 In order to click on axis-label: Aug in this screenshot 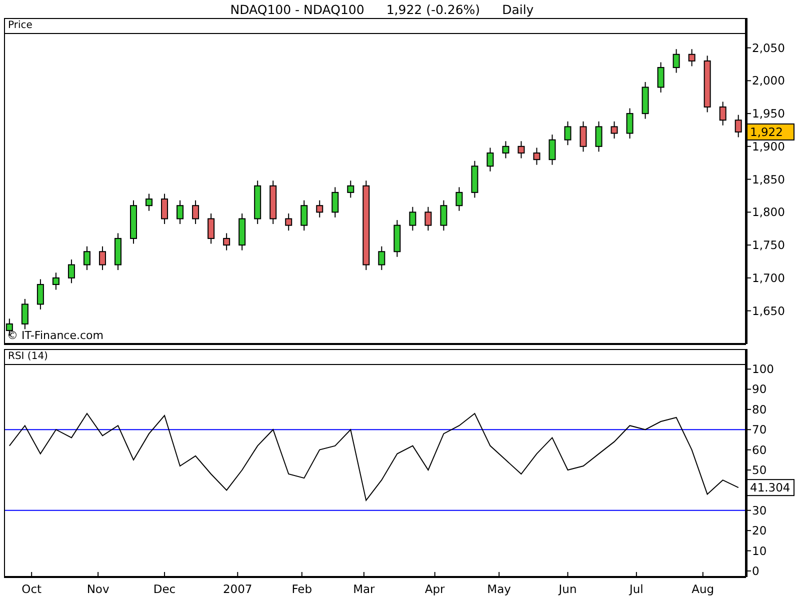, I will do `click(703, 589)`.